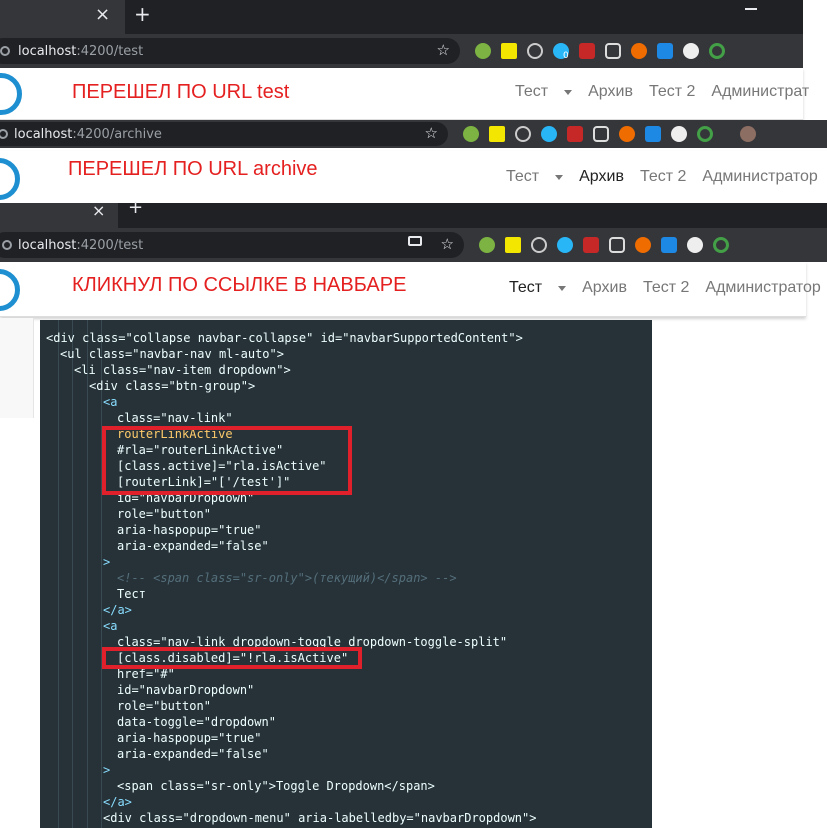 The image size is (827, 828). What do you see at coordinates (172, 386) in the screenshot?
I see `code-line: <div class="btn-group">` at bounding box center [172, 386].